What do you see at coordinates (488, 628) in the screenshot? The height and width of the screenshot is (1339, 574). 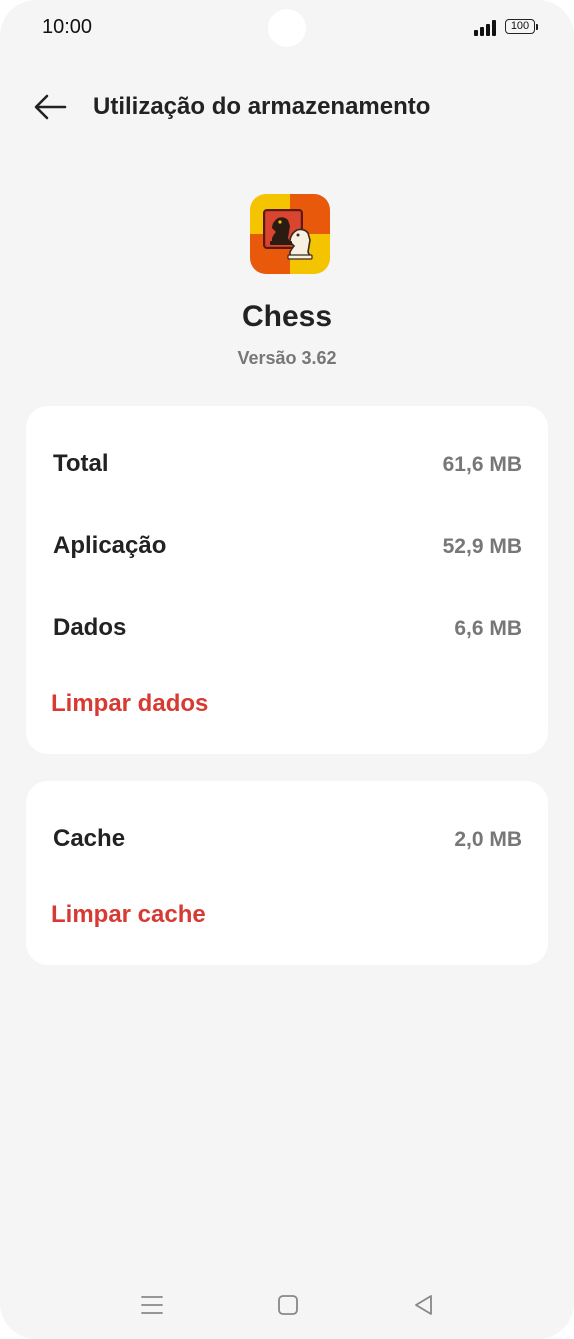 I see `row-value: 6,6 MB` at bounding box center [488, 628].